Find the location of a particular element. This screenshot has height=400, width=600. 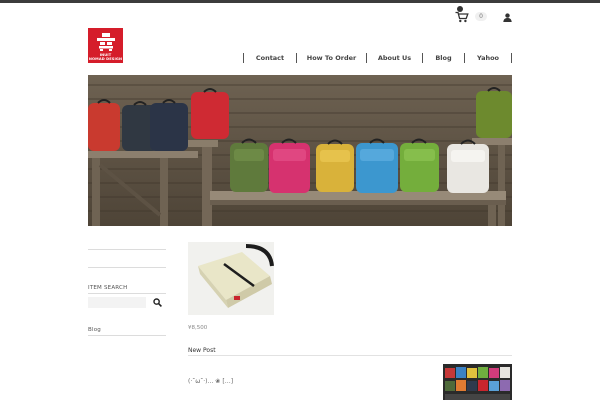

cart-icon is located at coordinates (462, 16).